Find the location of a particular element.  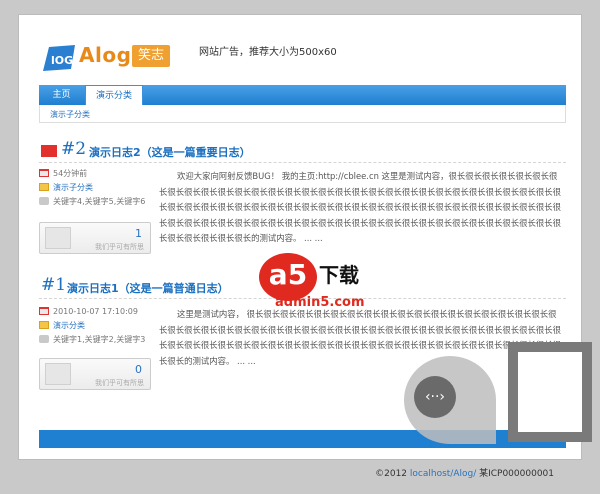

logo-icon: lOG is located at coordinates (59, 58).